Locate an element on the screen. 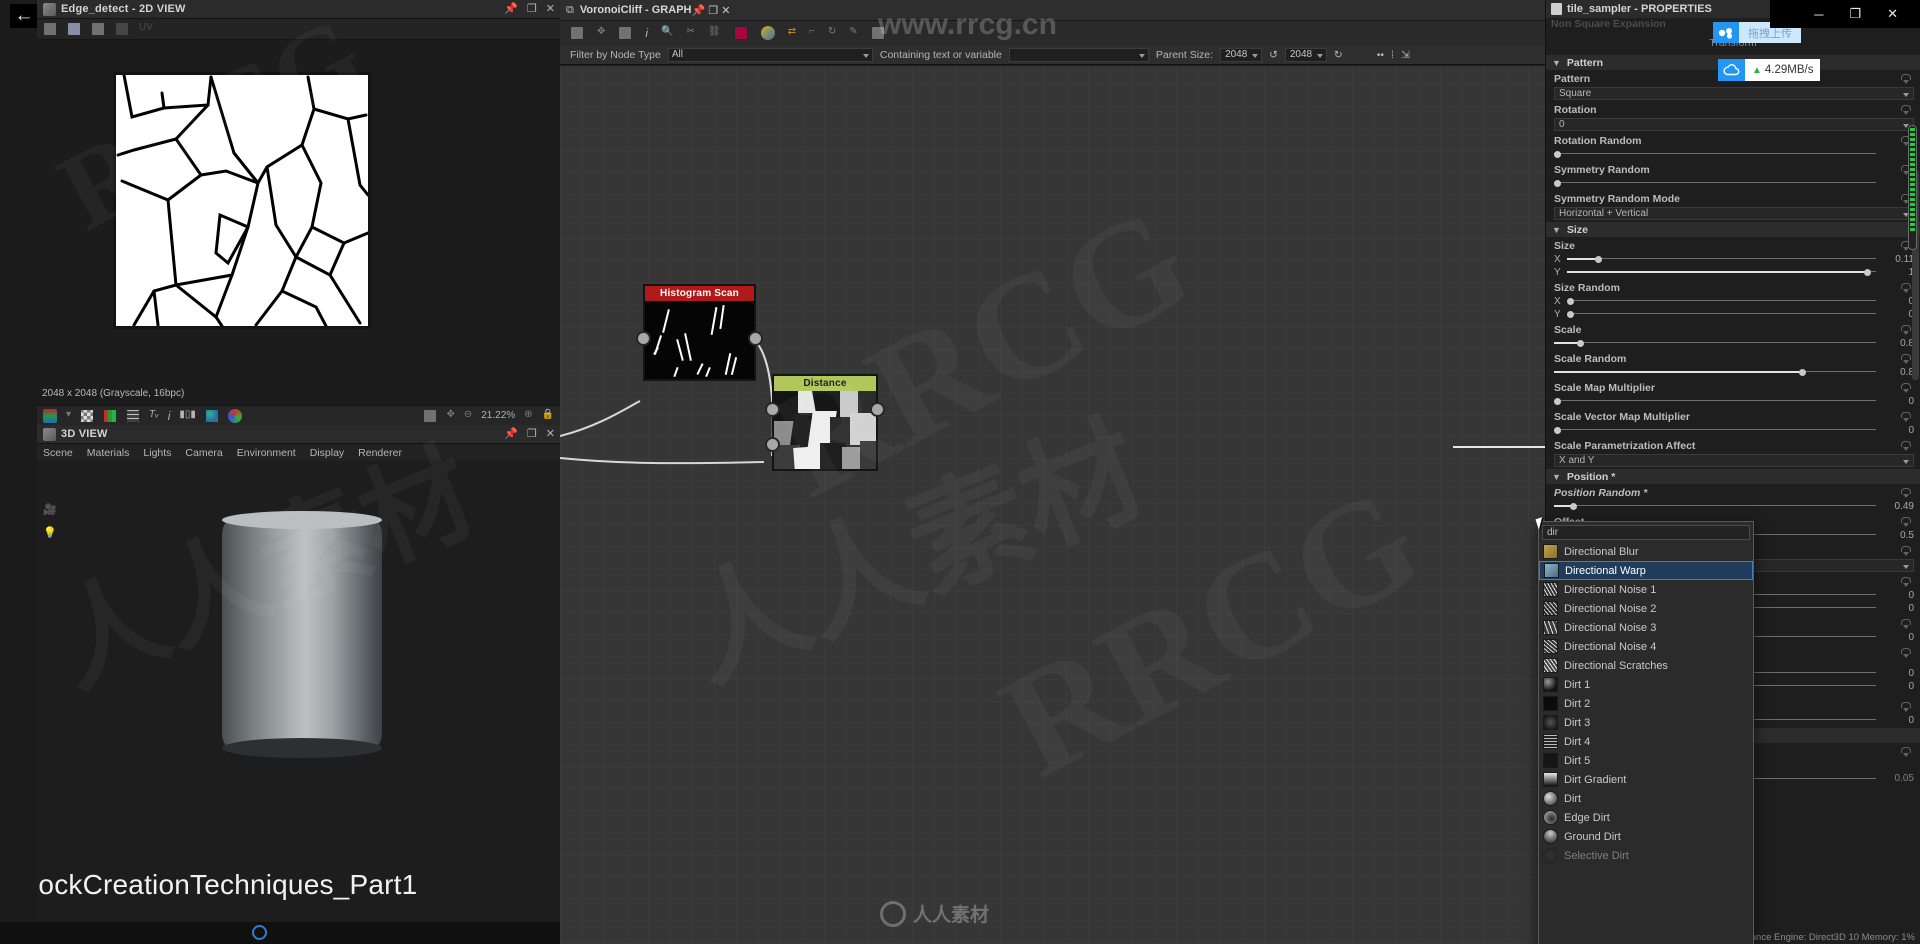  view3d-gizmos: 🎥 💡 is located at coordinates (50, 521).